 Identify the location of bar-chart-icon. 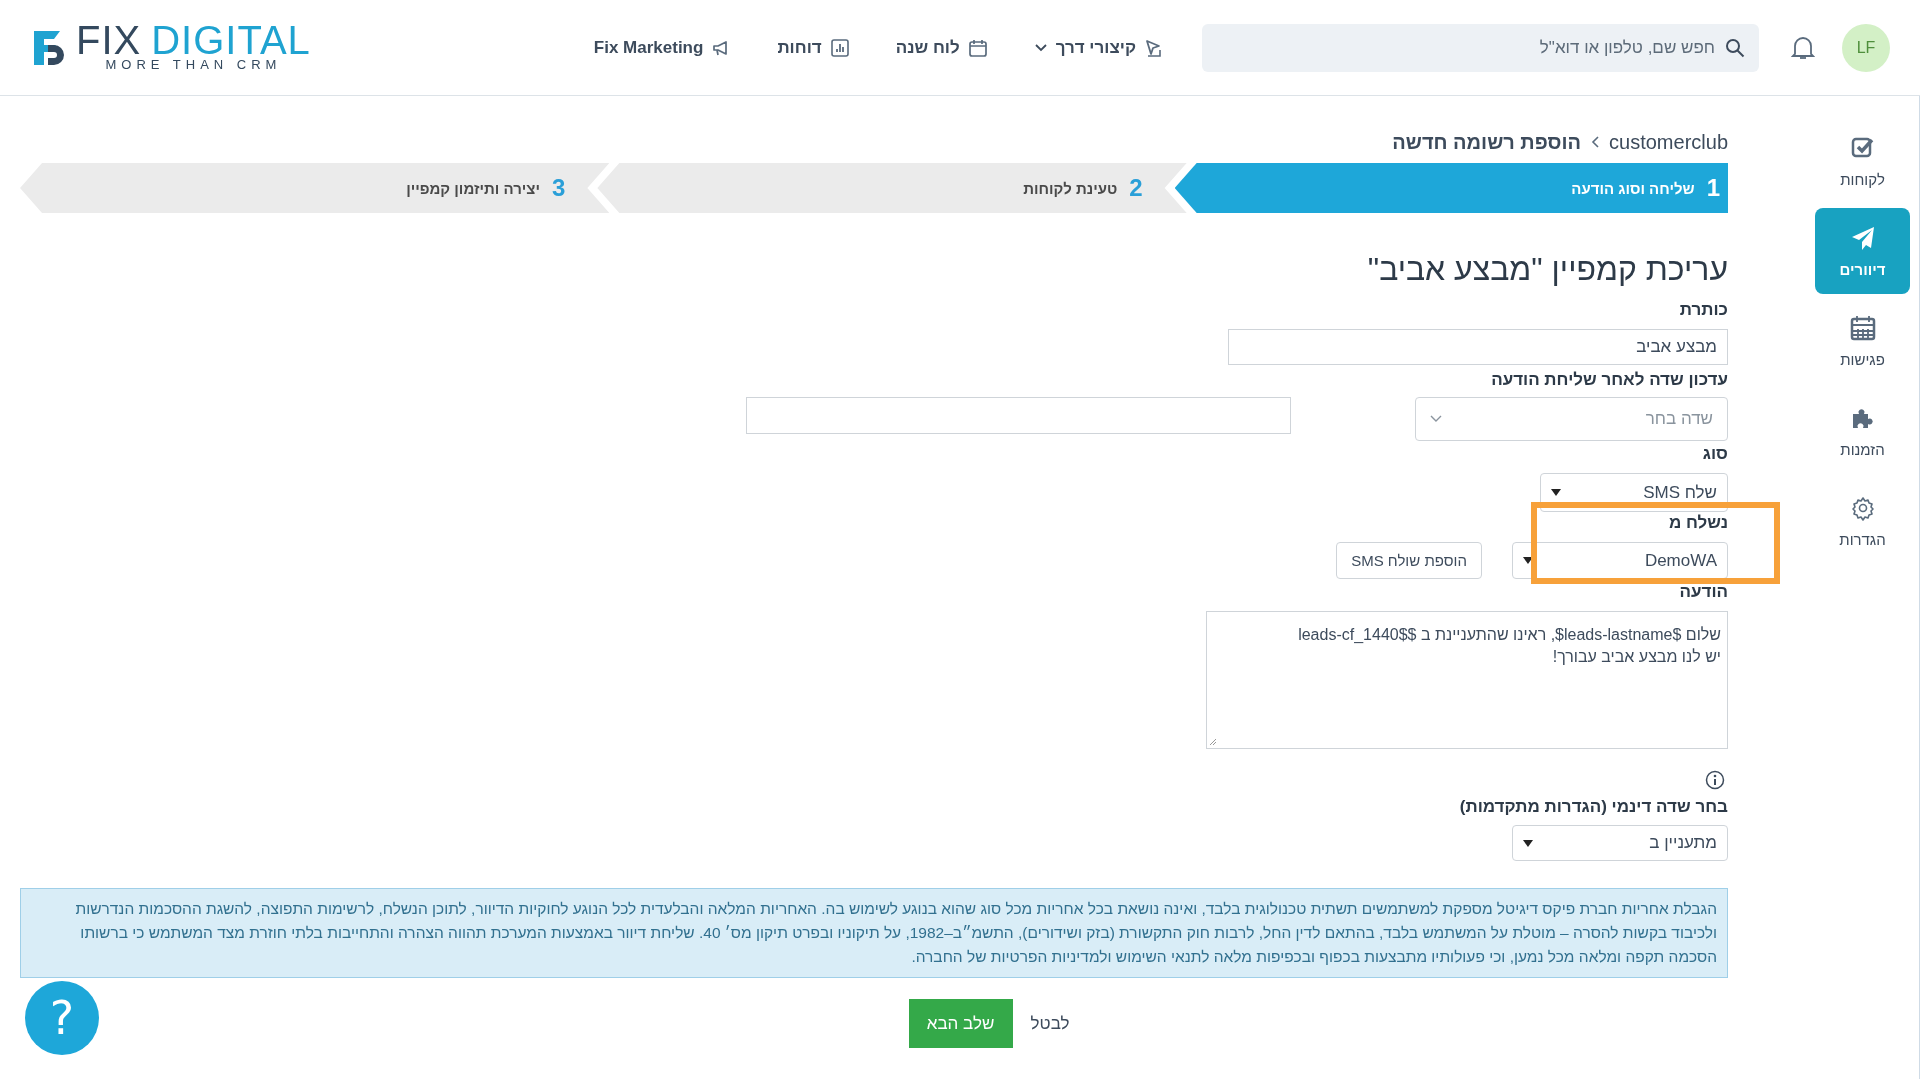
(839, 47).